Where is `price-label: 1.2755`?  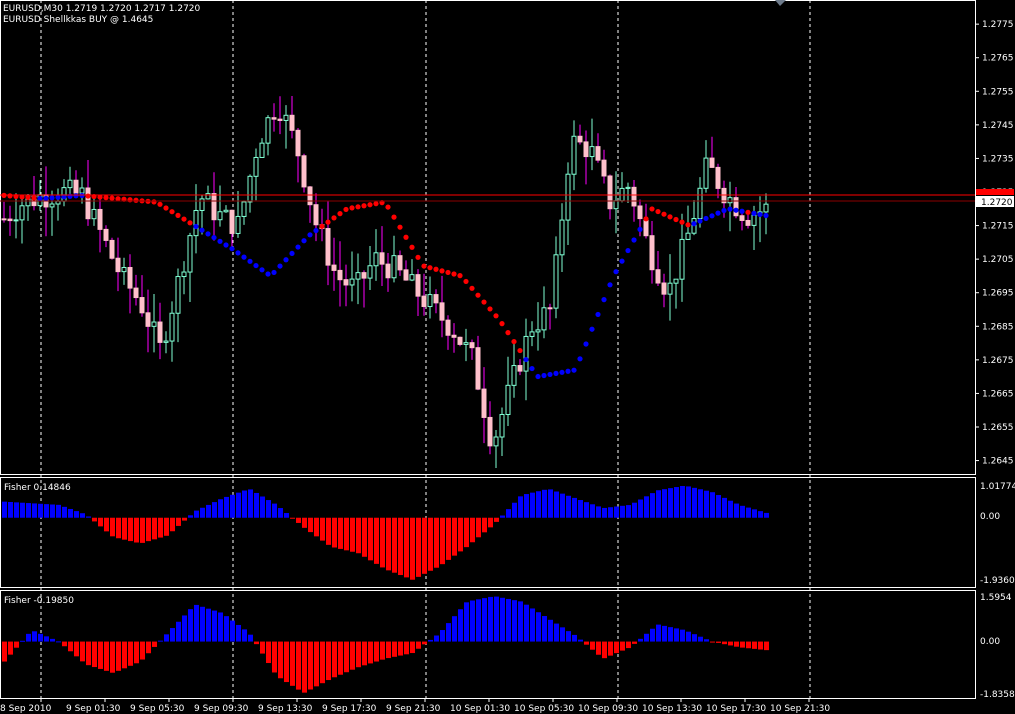 price-label: 1.2755 is located at coordinates (998, 92).